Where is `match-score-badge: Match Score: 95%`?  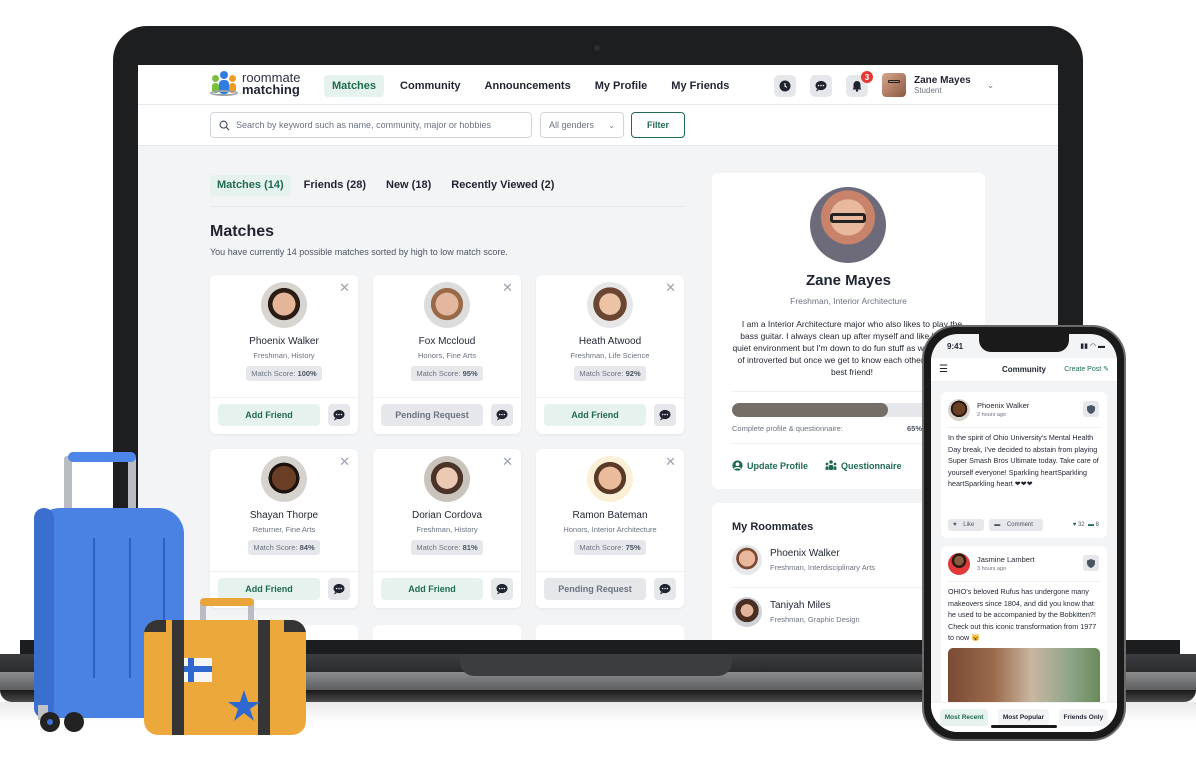
match-score-badge: Match Score: 95% is located at coordinates (447, 373).